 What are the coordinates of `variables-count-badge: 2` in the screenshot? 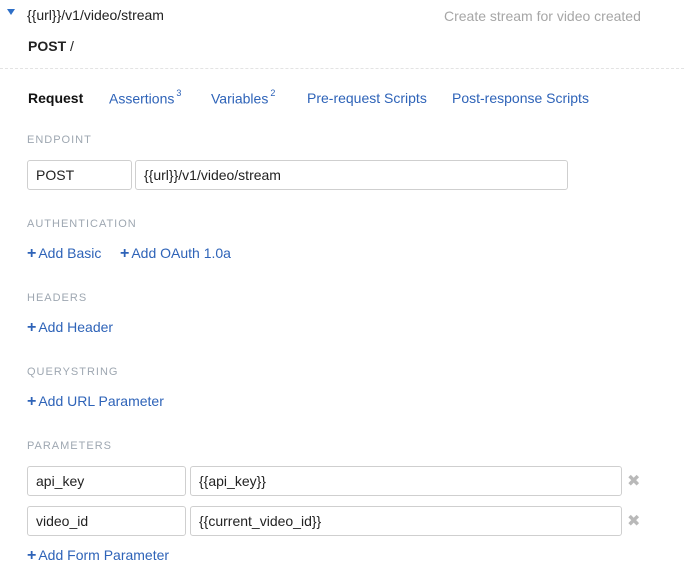 It's located at (273, 93).